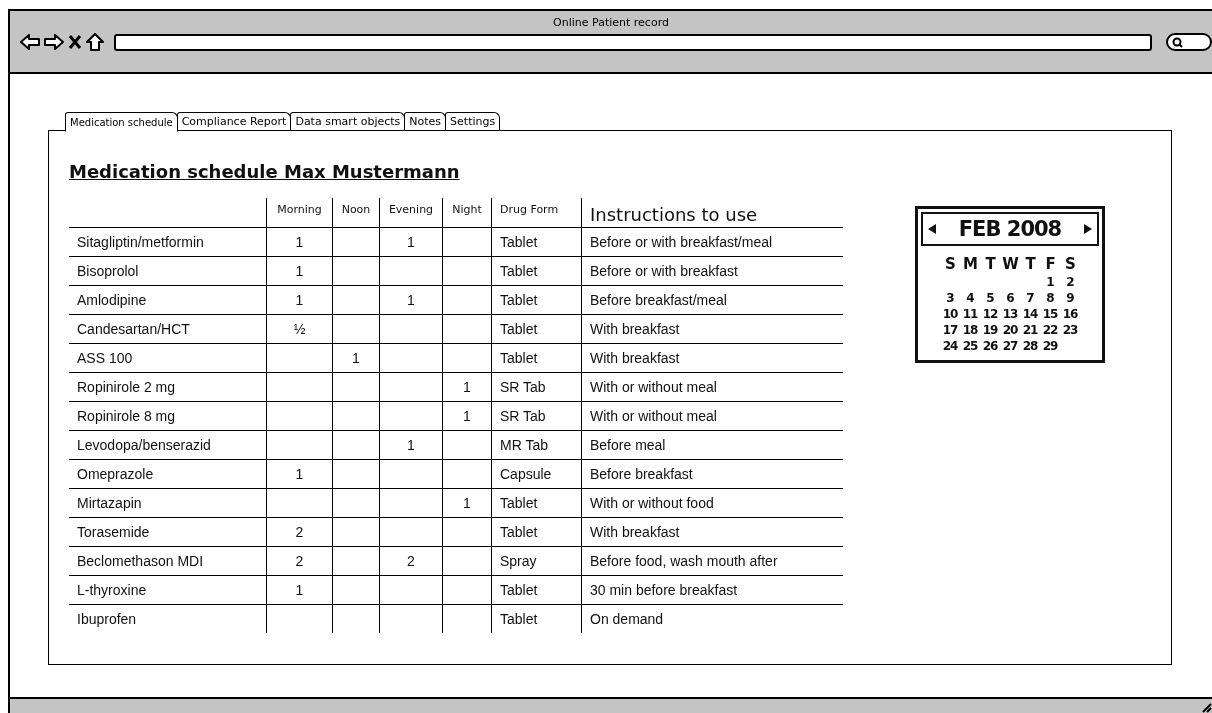 The width and height of the screenshot is (1212, 713). What do you see at coordinates (168, 445) in the screenshot?
I see `medication-name: Levodopa/benserazid` at bounding box center [168, 445].